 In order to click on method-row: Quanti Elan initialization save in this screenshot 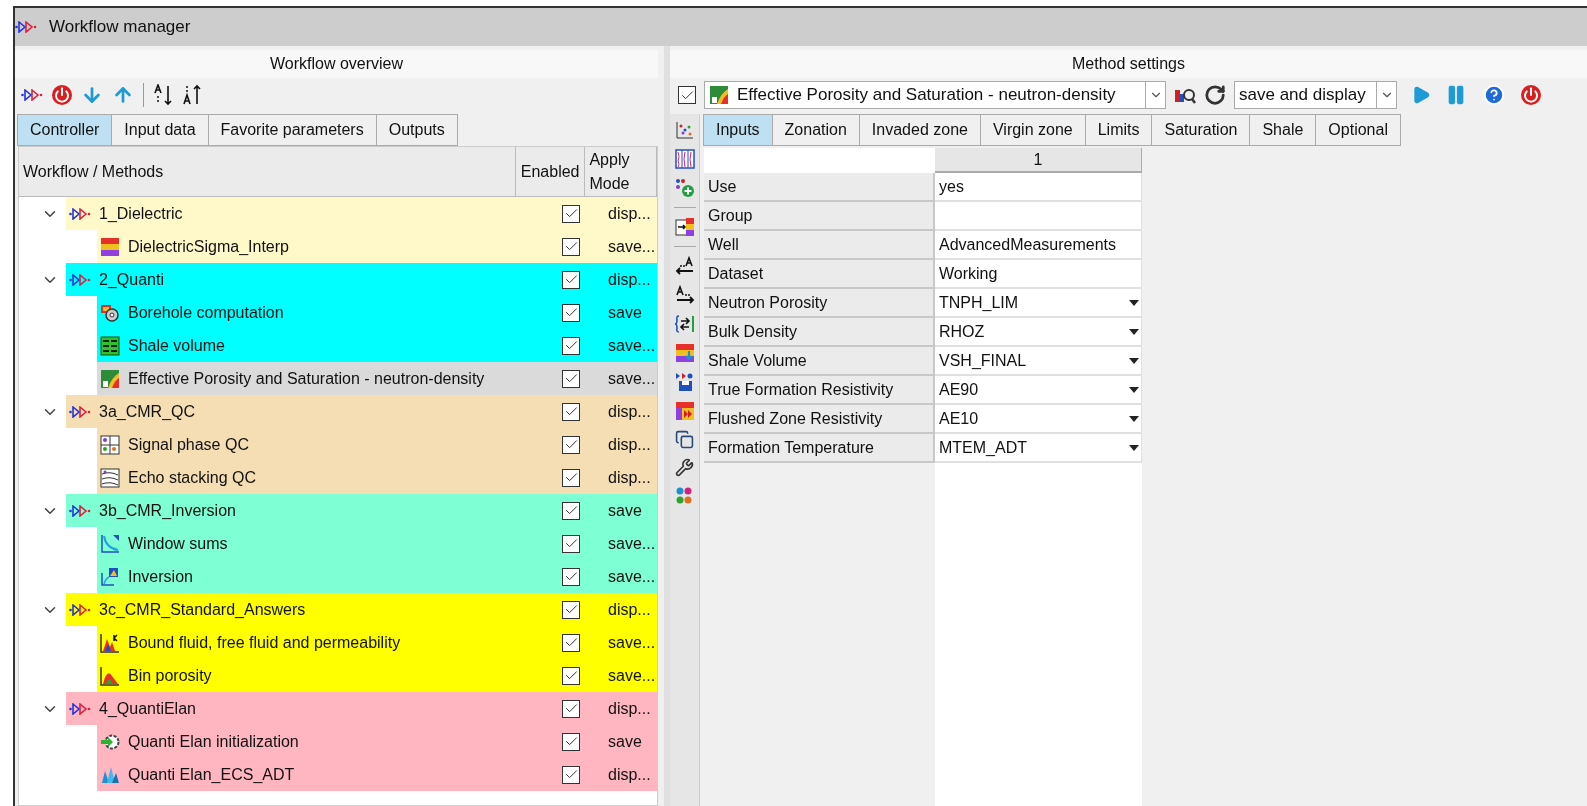, I will do `click(377, 741)`.